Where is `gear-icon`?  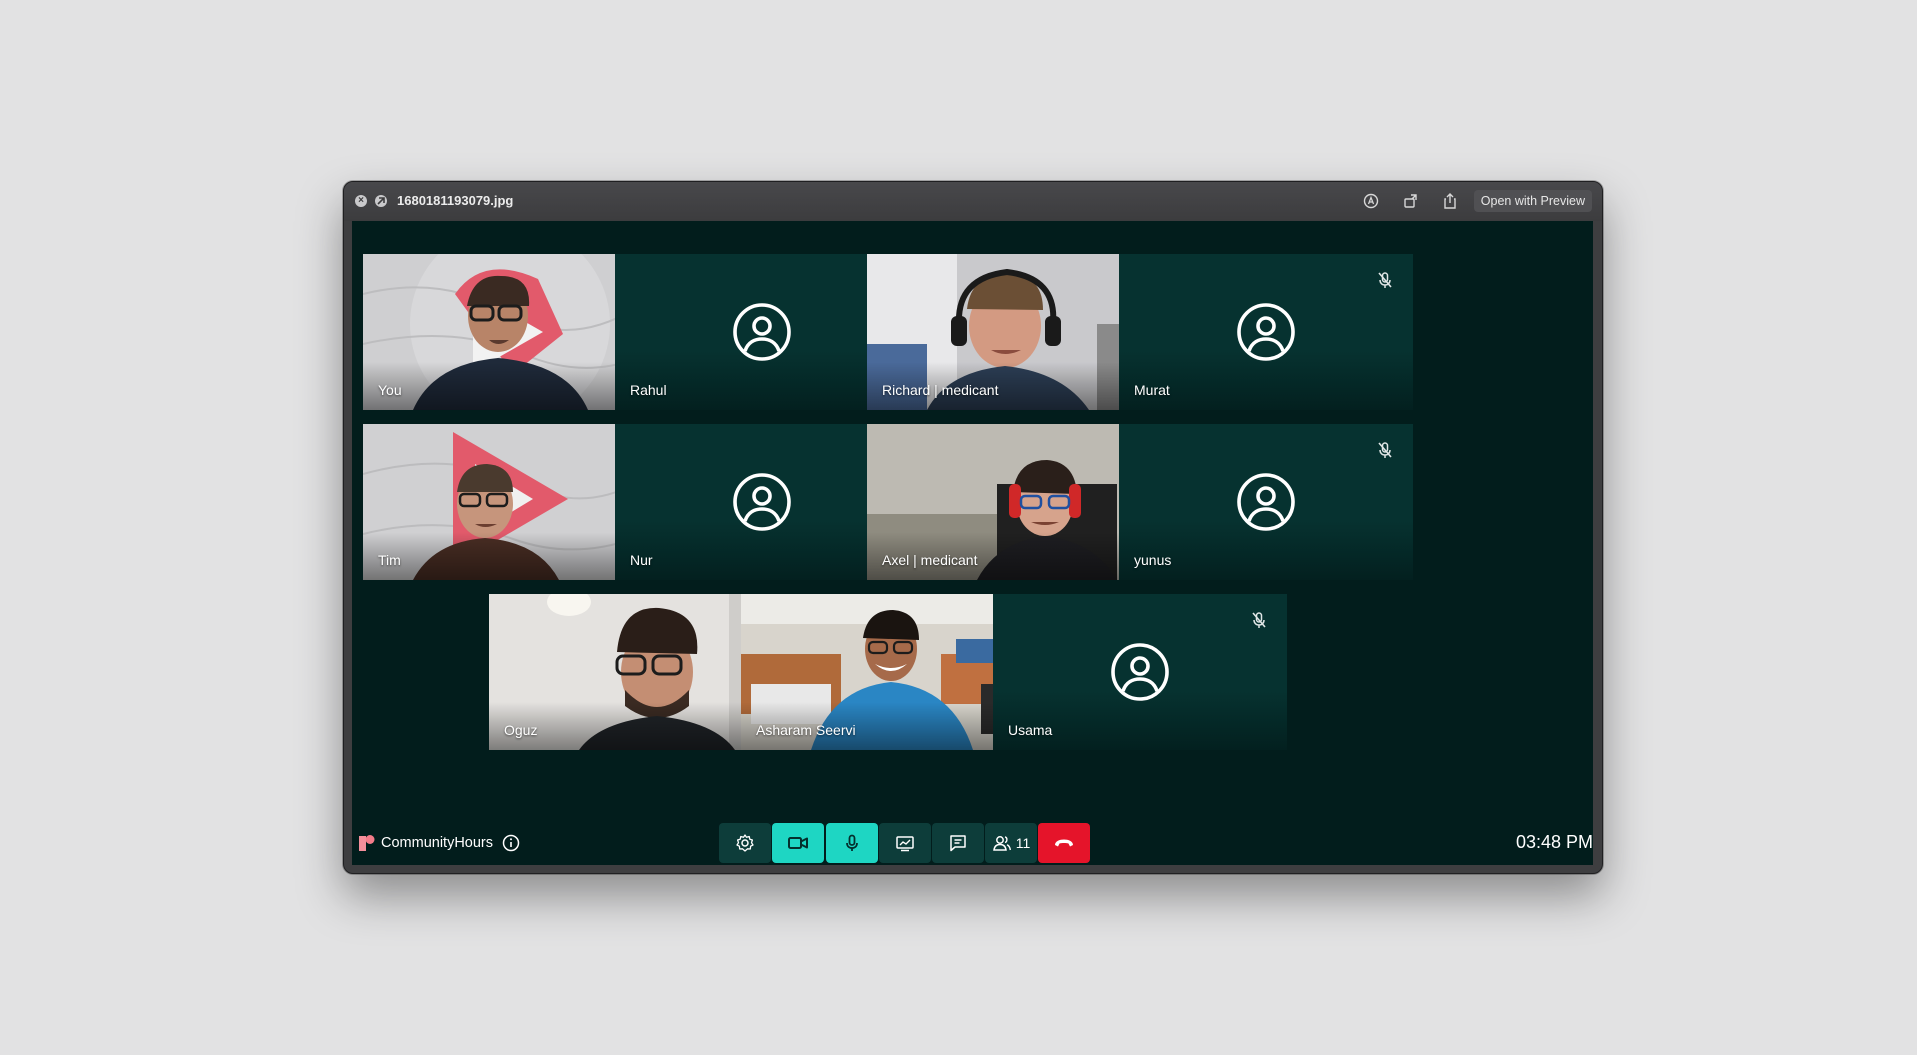 gear-icon is located at coordinates (745, 843).